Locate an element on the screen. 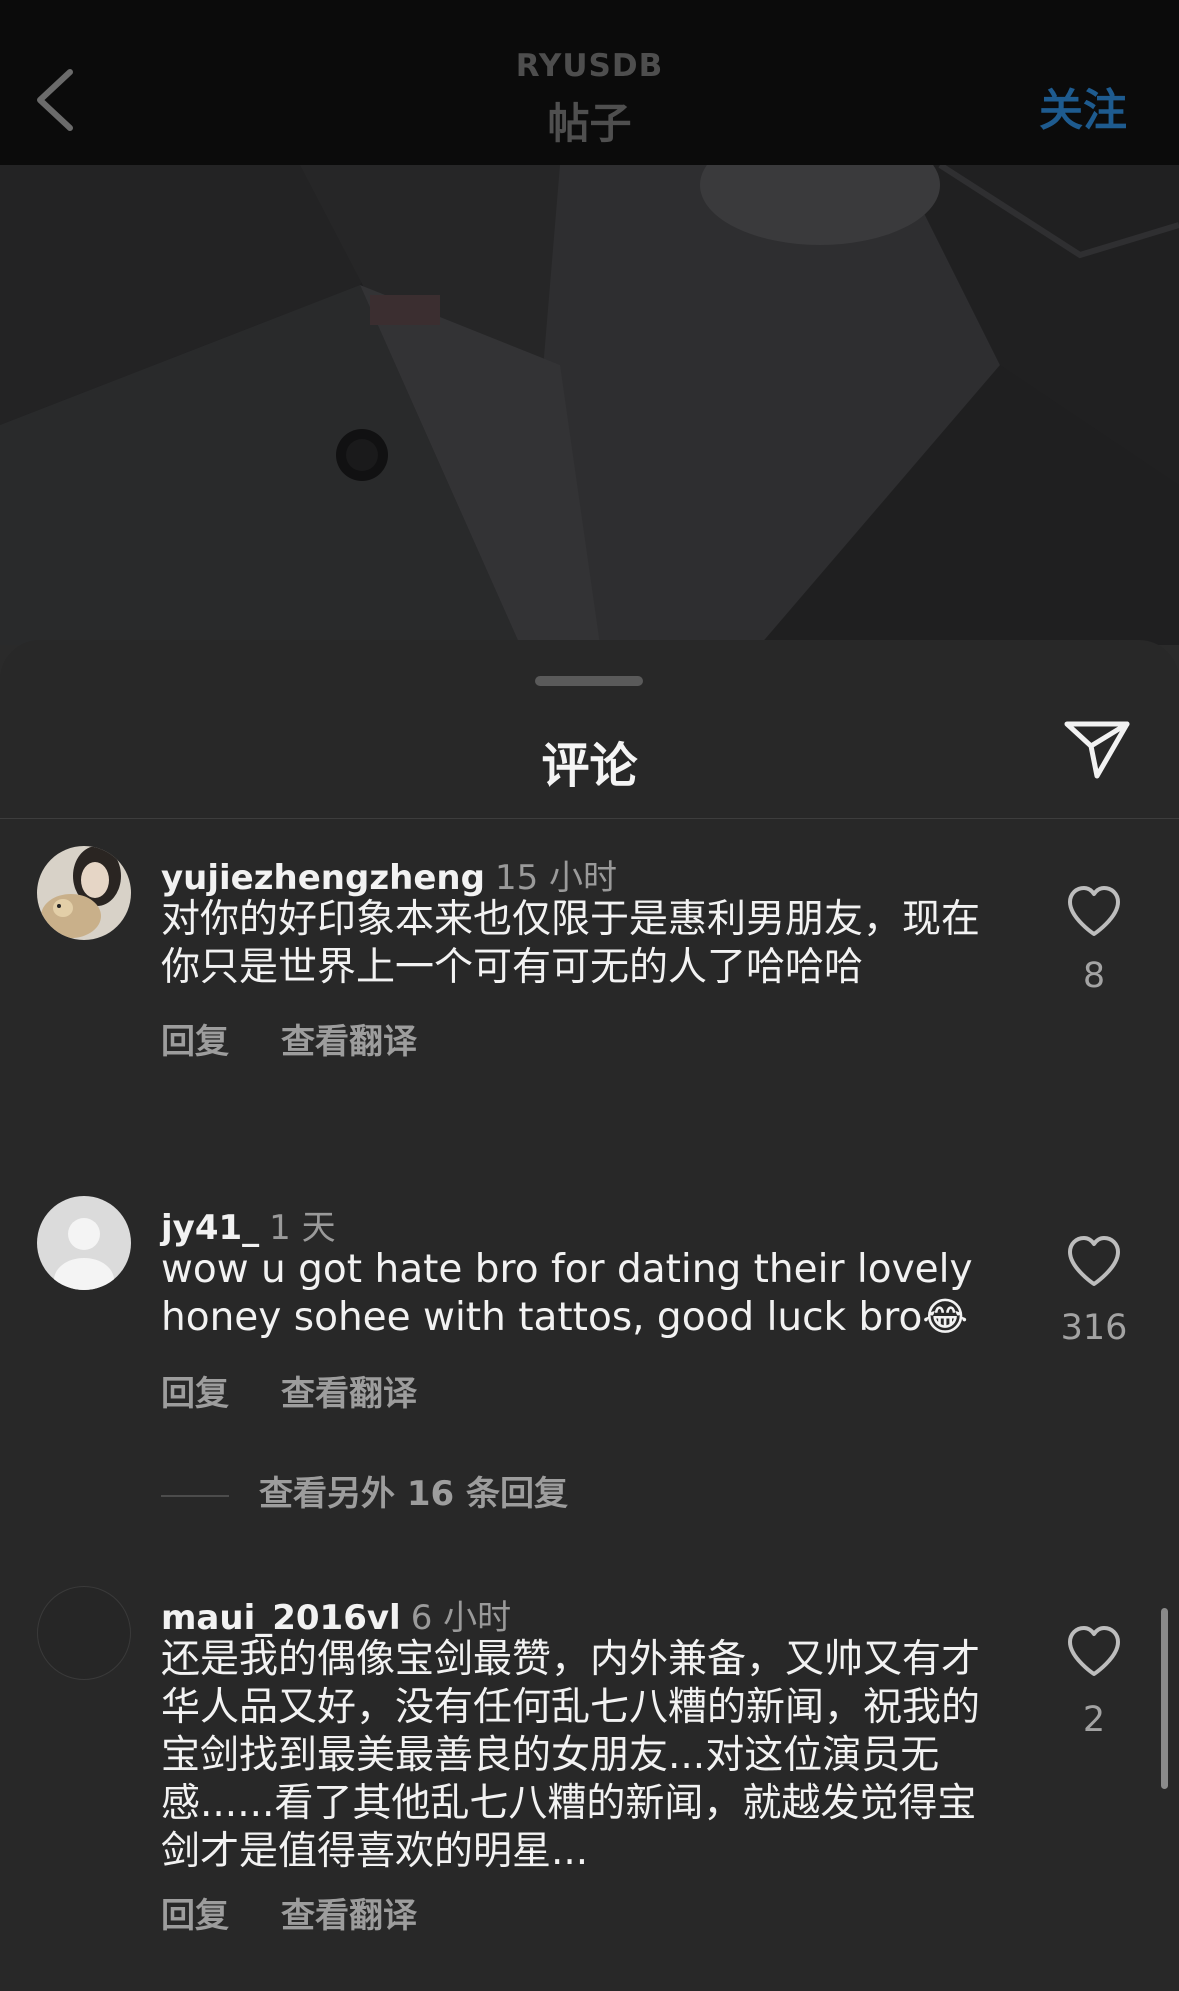 The image size is (1179, 1991). view-more-replies: 查看另外 16 条回复 is located at coordinates (364, 1490).